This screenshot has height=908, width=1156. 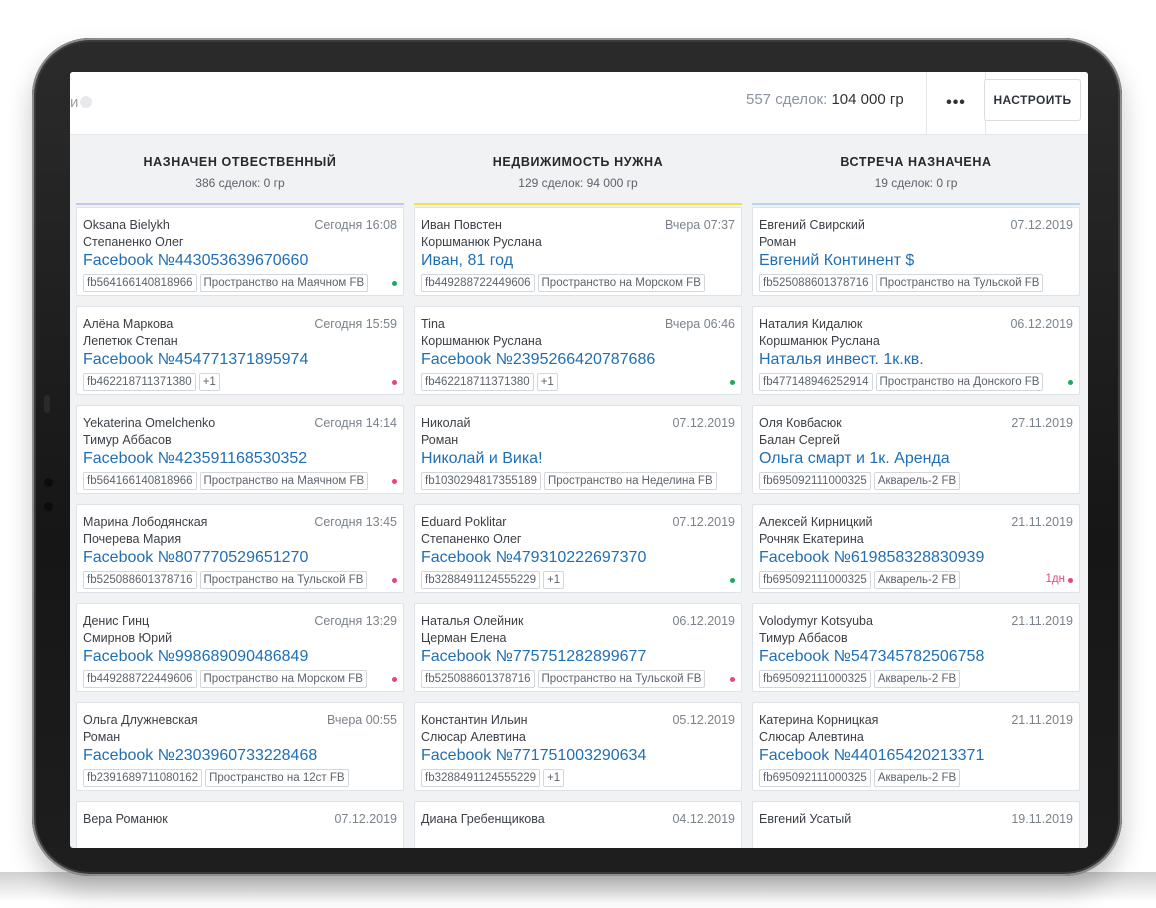 I want to click on deal-date: Вчера 00:55, so click(x=361, y=720).